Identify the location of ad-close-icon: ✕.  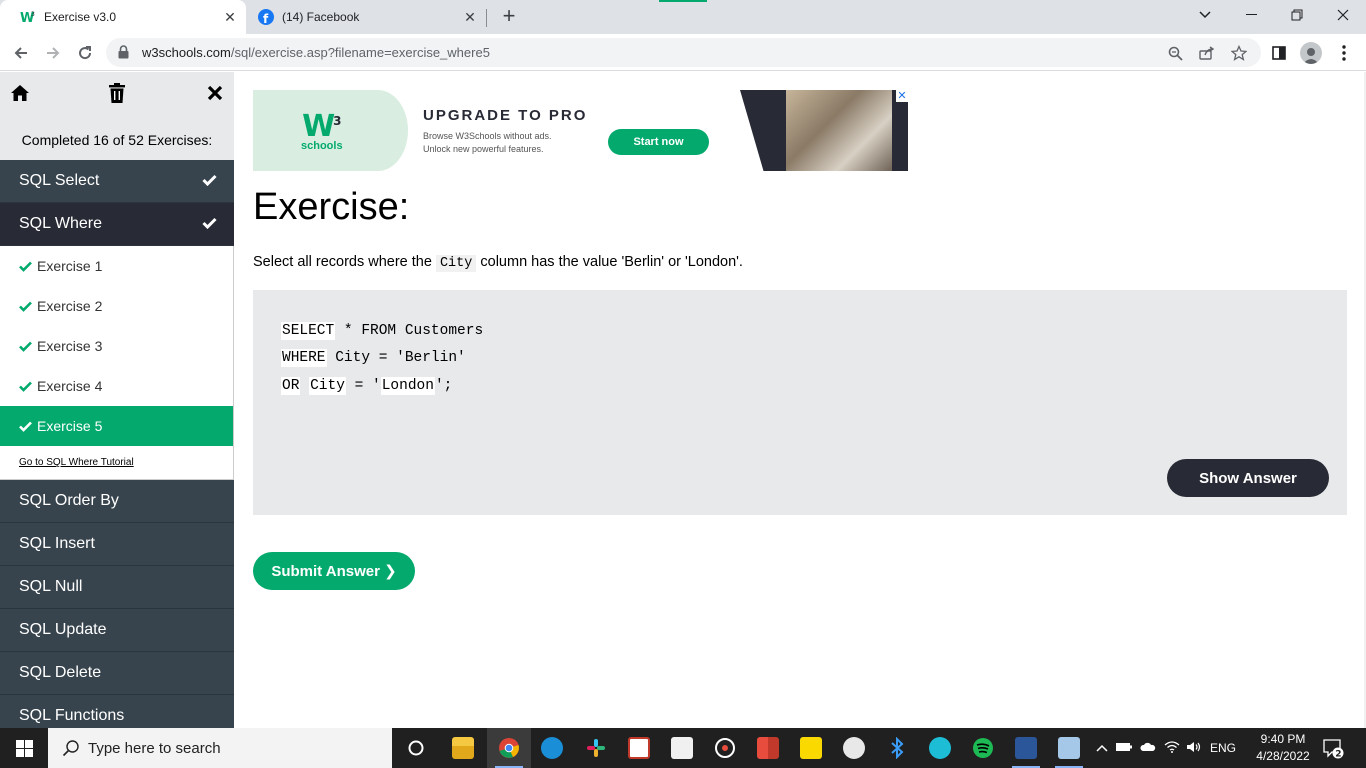
(902, 96).